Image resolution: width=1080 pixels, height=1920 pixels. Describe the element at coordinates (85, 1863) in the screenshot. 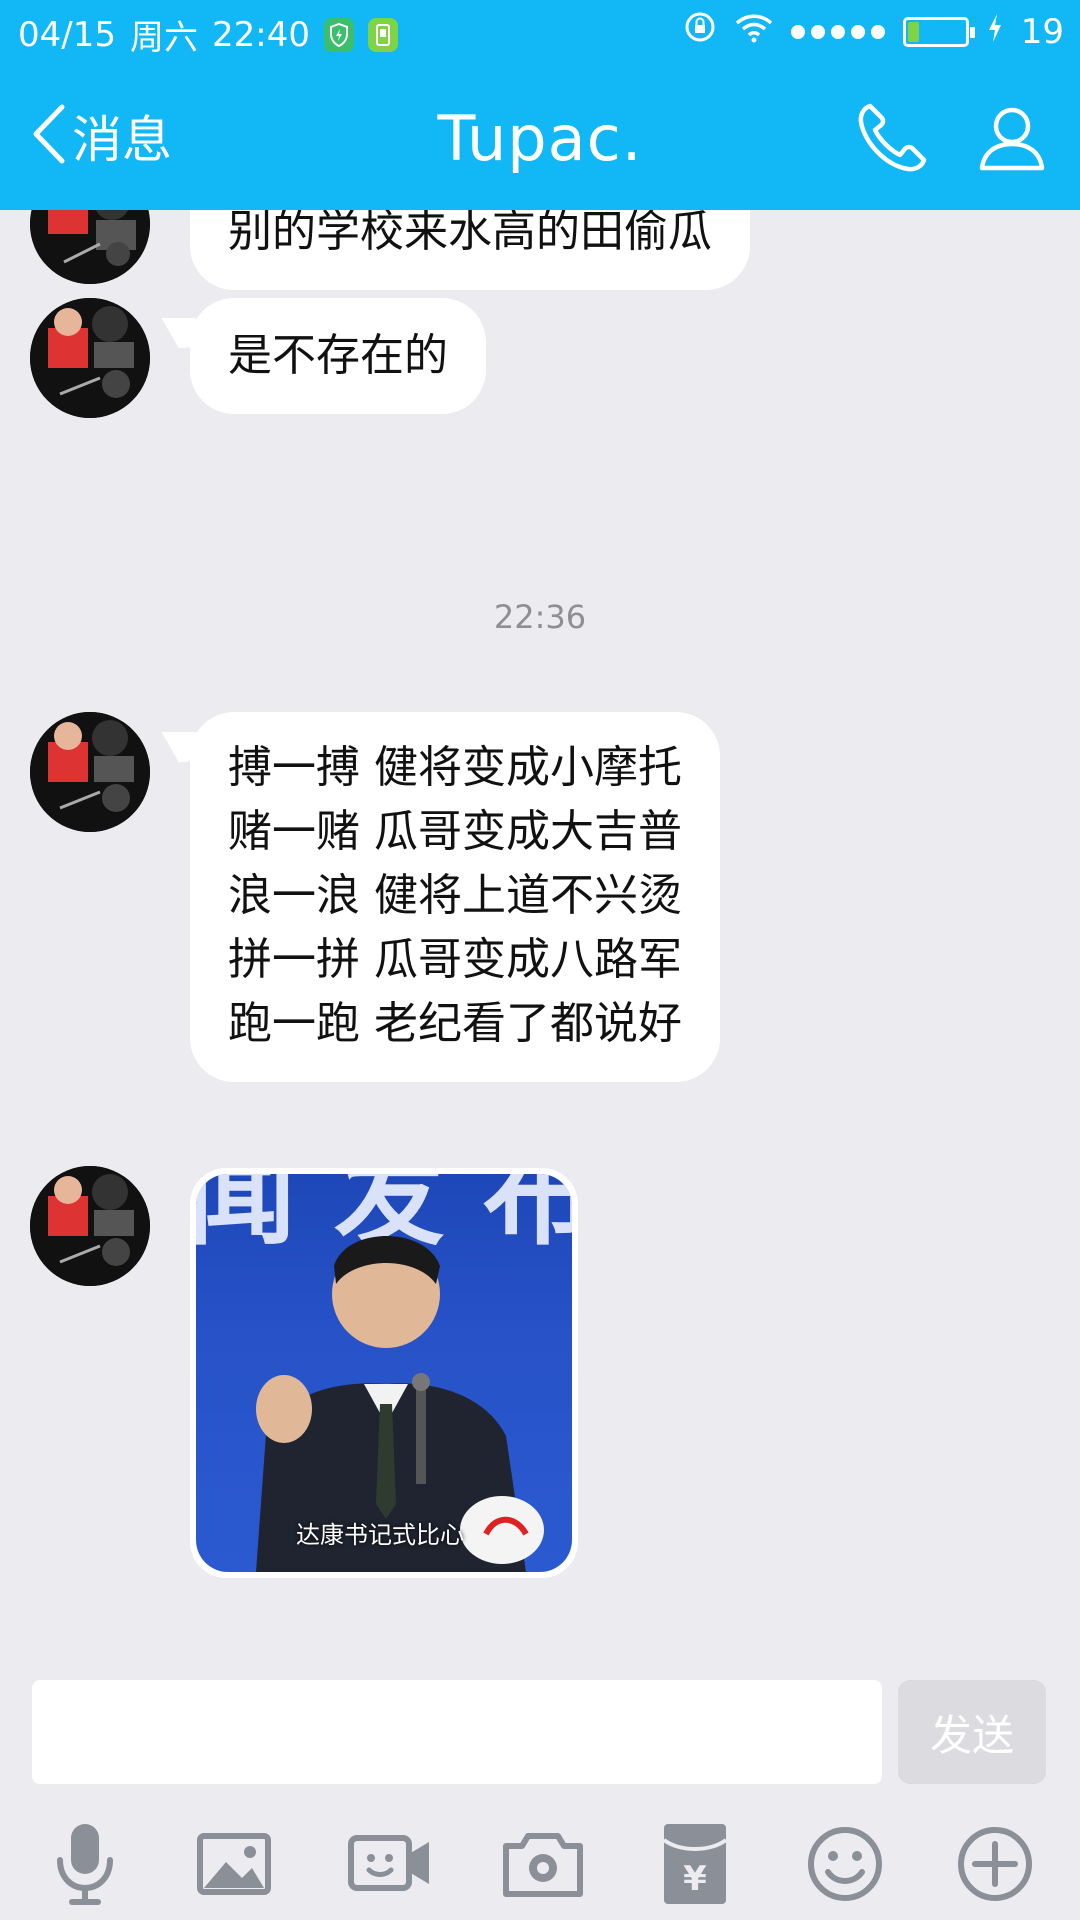

I see `mic-icon` at that location.